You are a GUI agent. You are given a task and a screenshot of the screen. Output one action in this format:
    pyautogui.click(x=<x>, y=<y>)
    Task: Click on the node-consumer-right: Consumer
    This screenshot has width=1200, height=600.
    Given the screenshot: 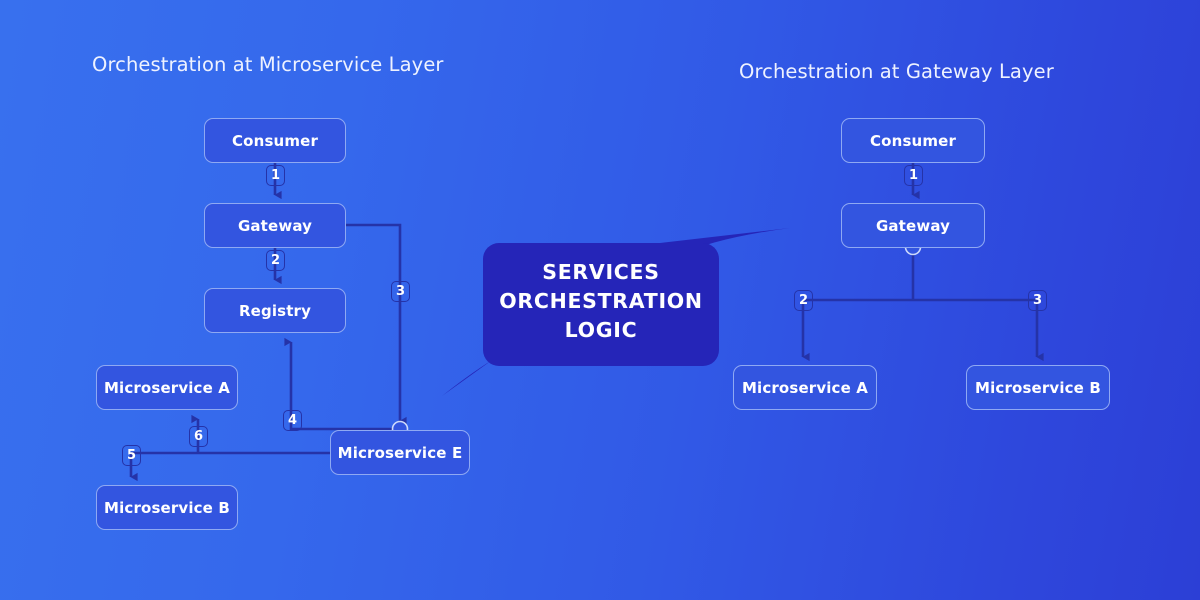 What is the action you would take?
    pyautogui.click(x=913, y=140)
    